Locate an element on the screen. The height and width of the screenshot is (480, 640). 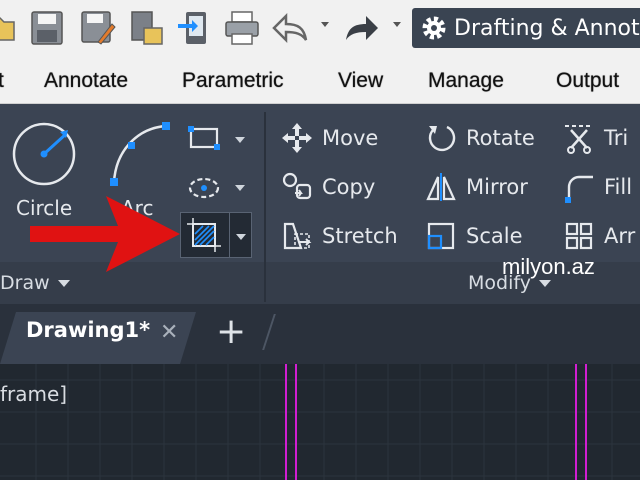
move-button: Move is located at coordinates (329, 138).